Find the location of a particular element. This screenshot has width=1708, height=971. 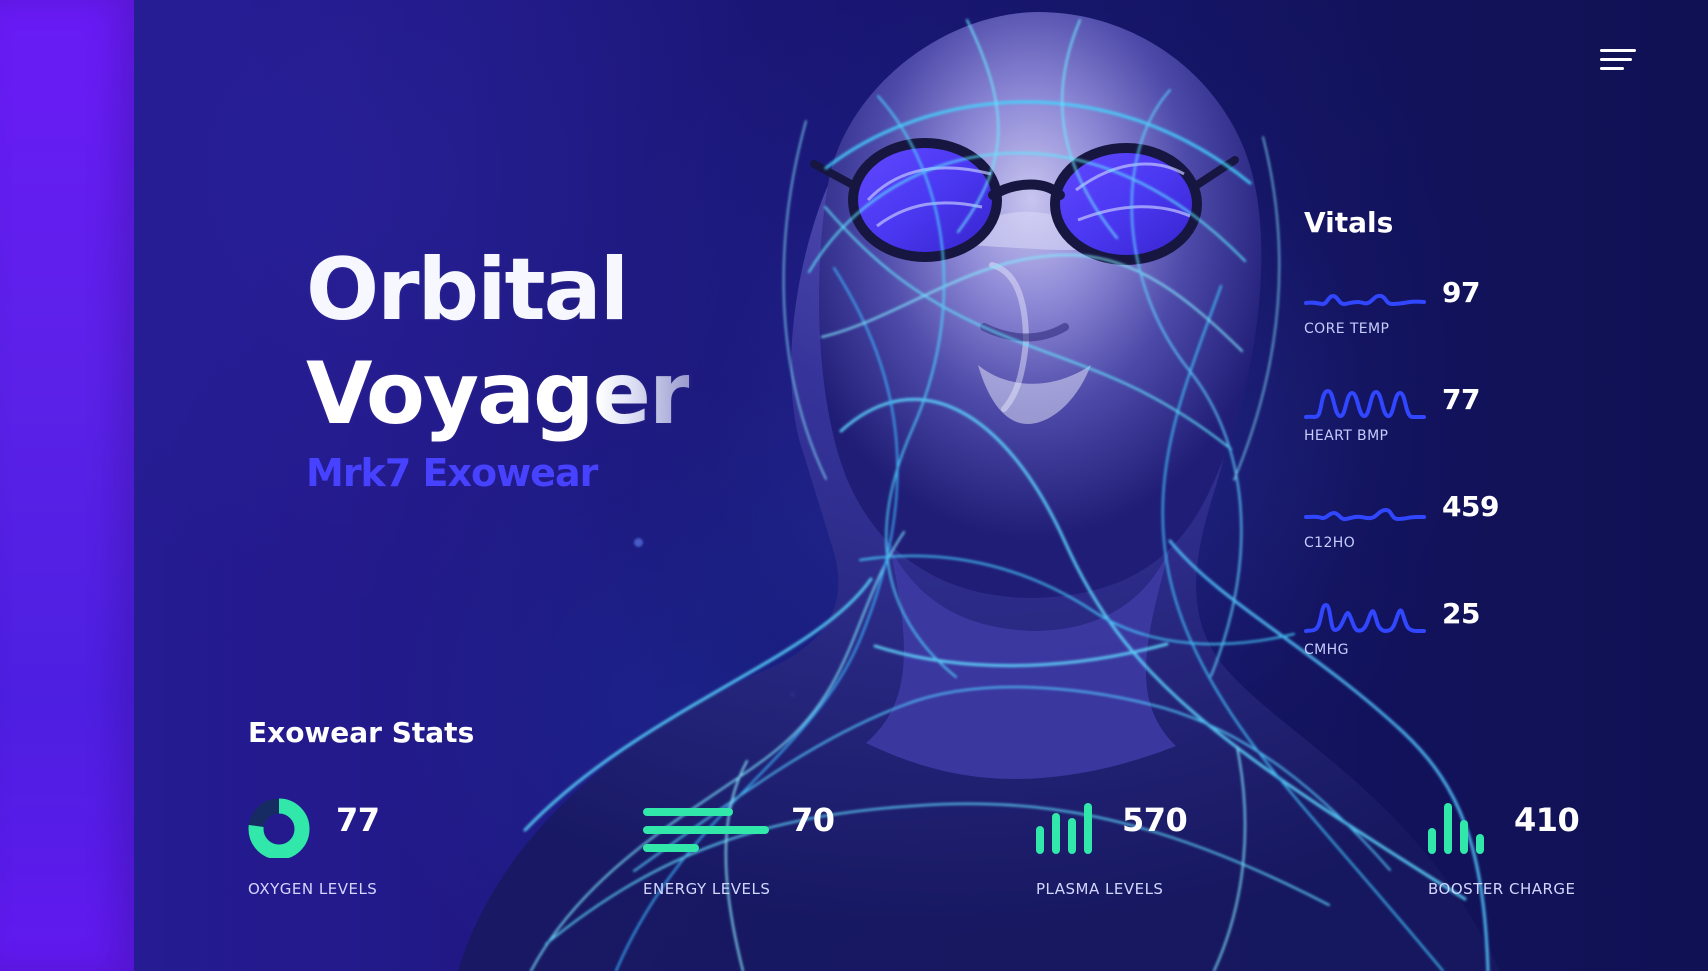

vital-c12ho: 459 C12HO is located at coordinates (1424, 543).